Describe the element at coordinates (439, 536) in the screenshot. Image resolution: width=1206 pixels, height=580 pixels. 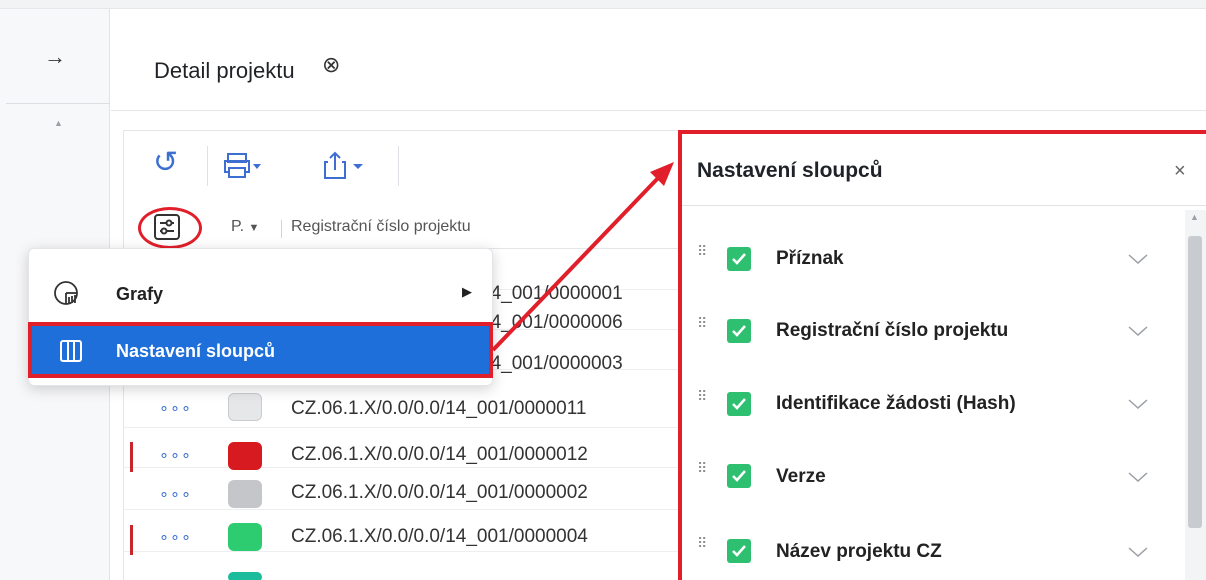
I see `table-cell-reg: CZ.06.1.X/0.0/0.0/14_001/0000004` at that location.